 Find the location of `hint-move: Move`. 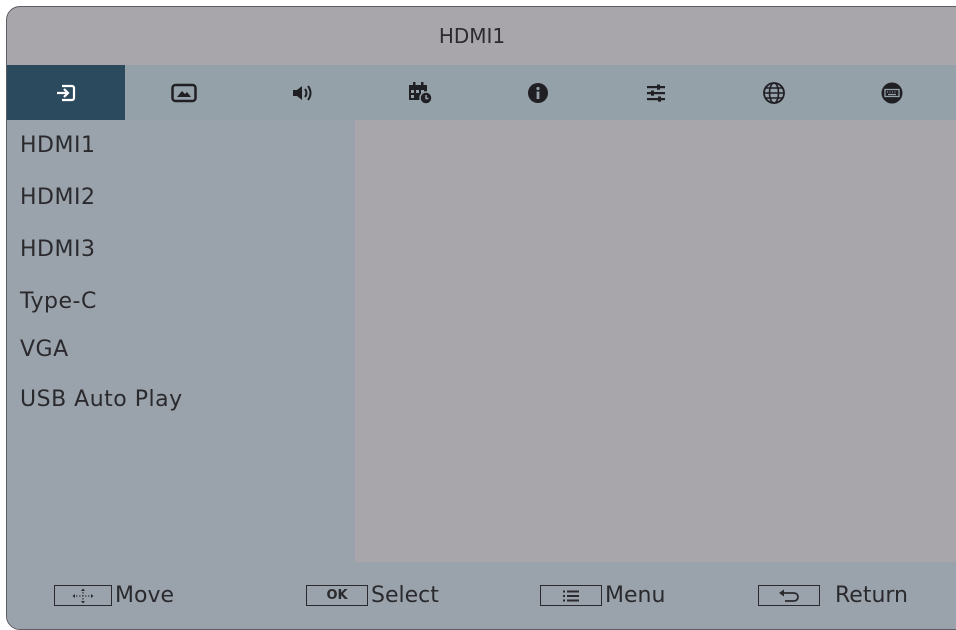

hint-move: Move is located at coordinates (114, 595).